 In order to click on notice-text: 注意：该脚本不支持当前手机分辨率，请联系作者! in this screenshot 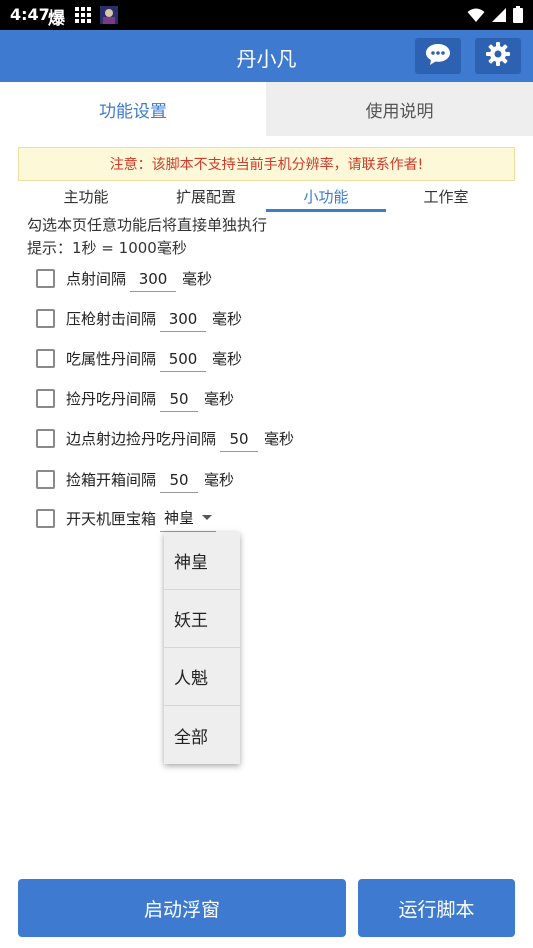, I will do `click(266, 165)`.